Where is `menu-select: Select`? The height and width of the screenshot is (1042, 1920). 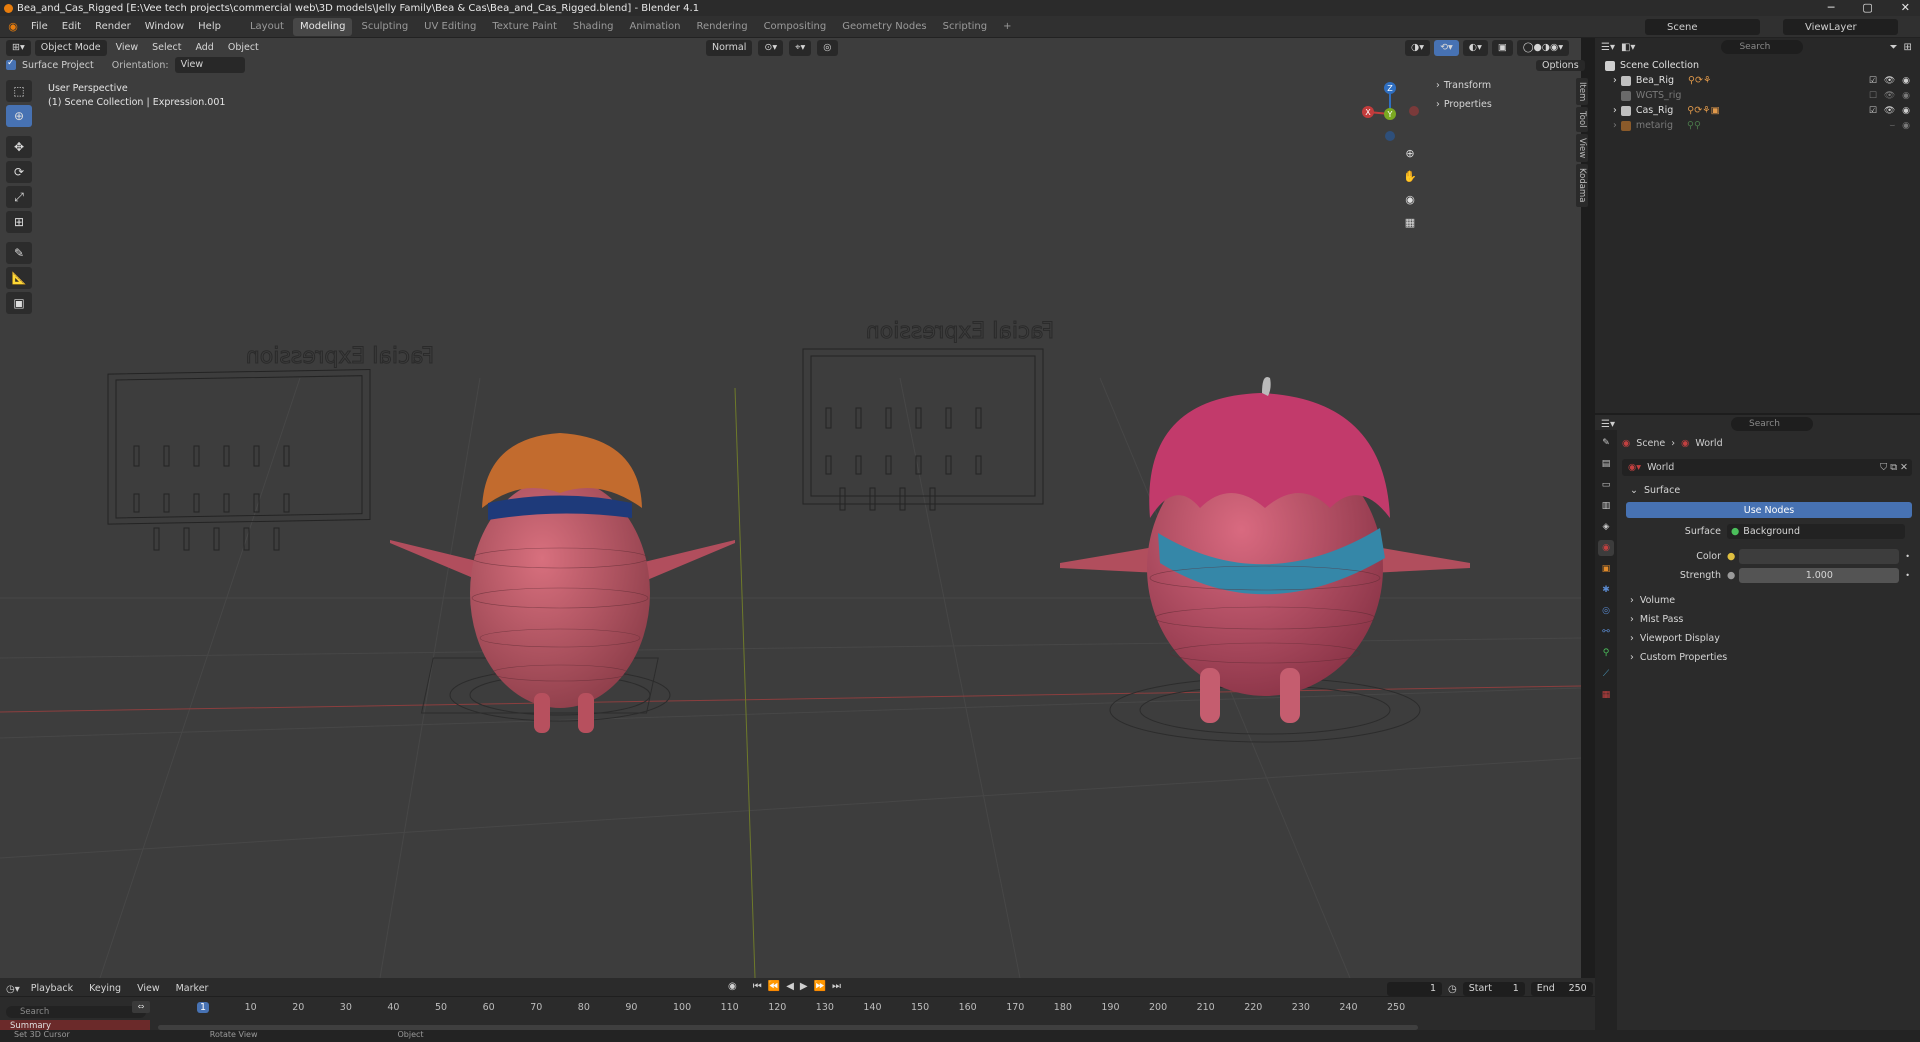
menu-select: Select is located at coordinates (166, 48).